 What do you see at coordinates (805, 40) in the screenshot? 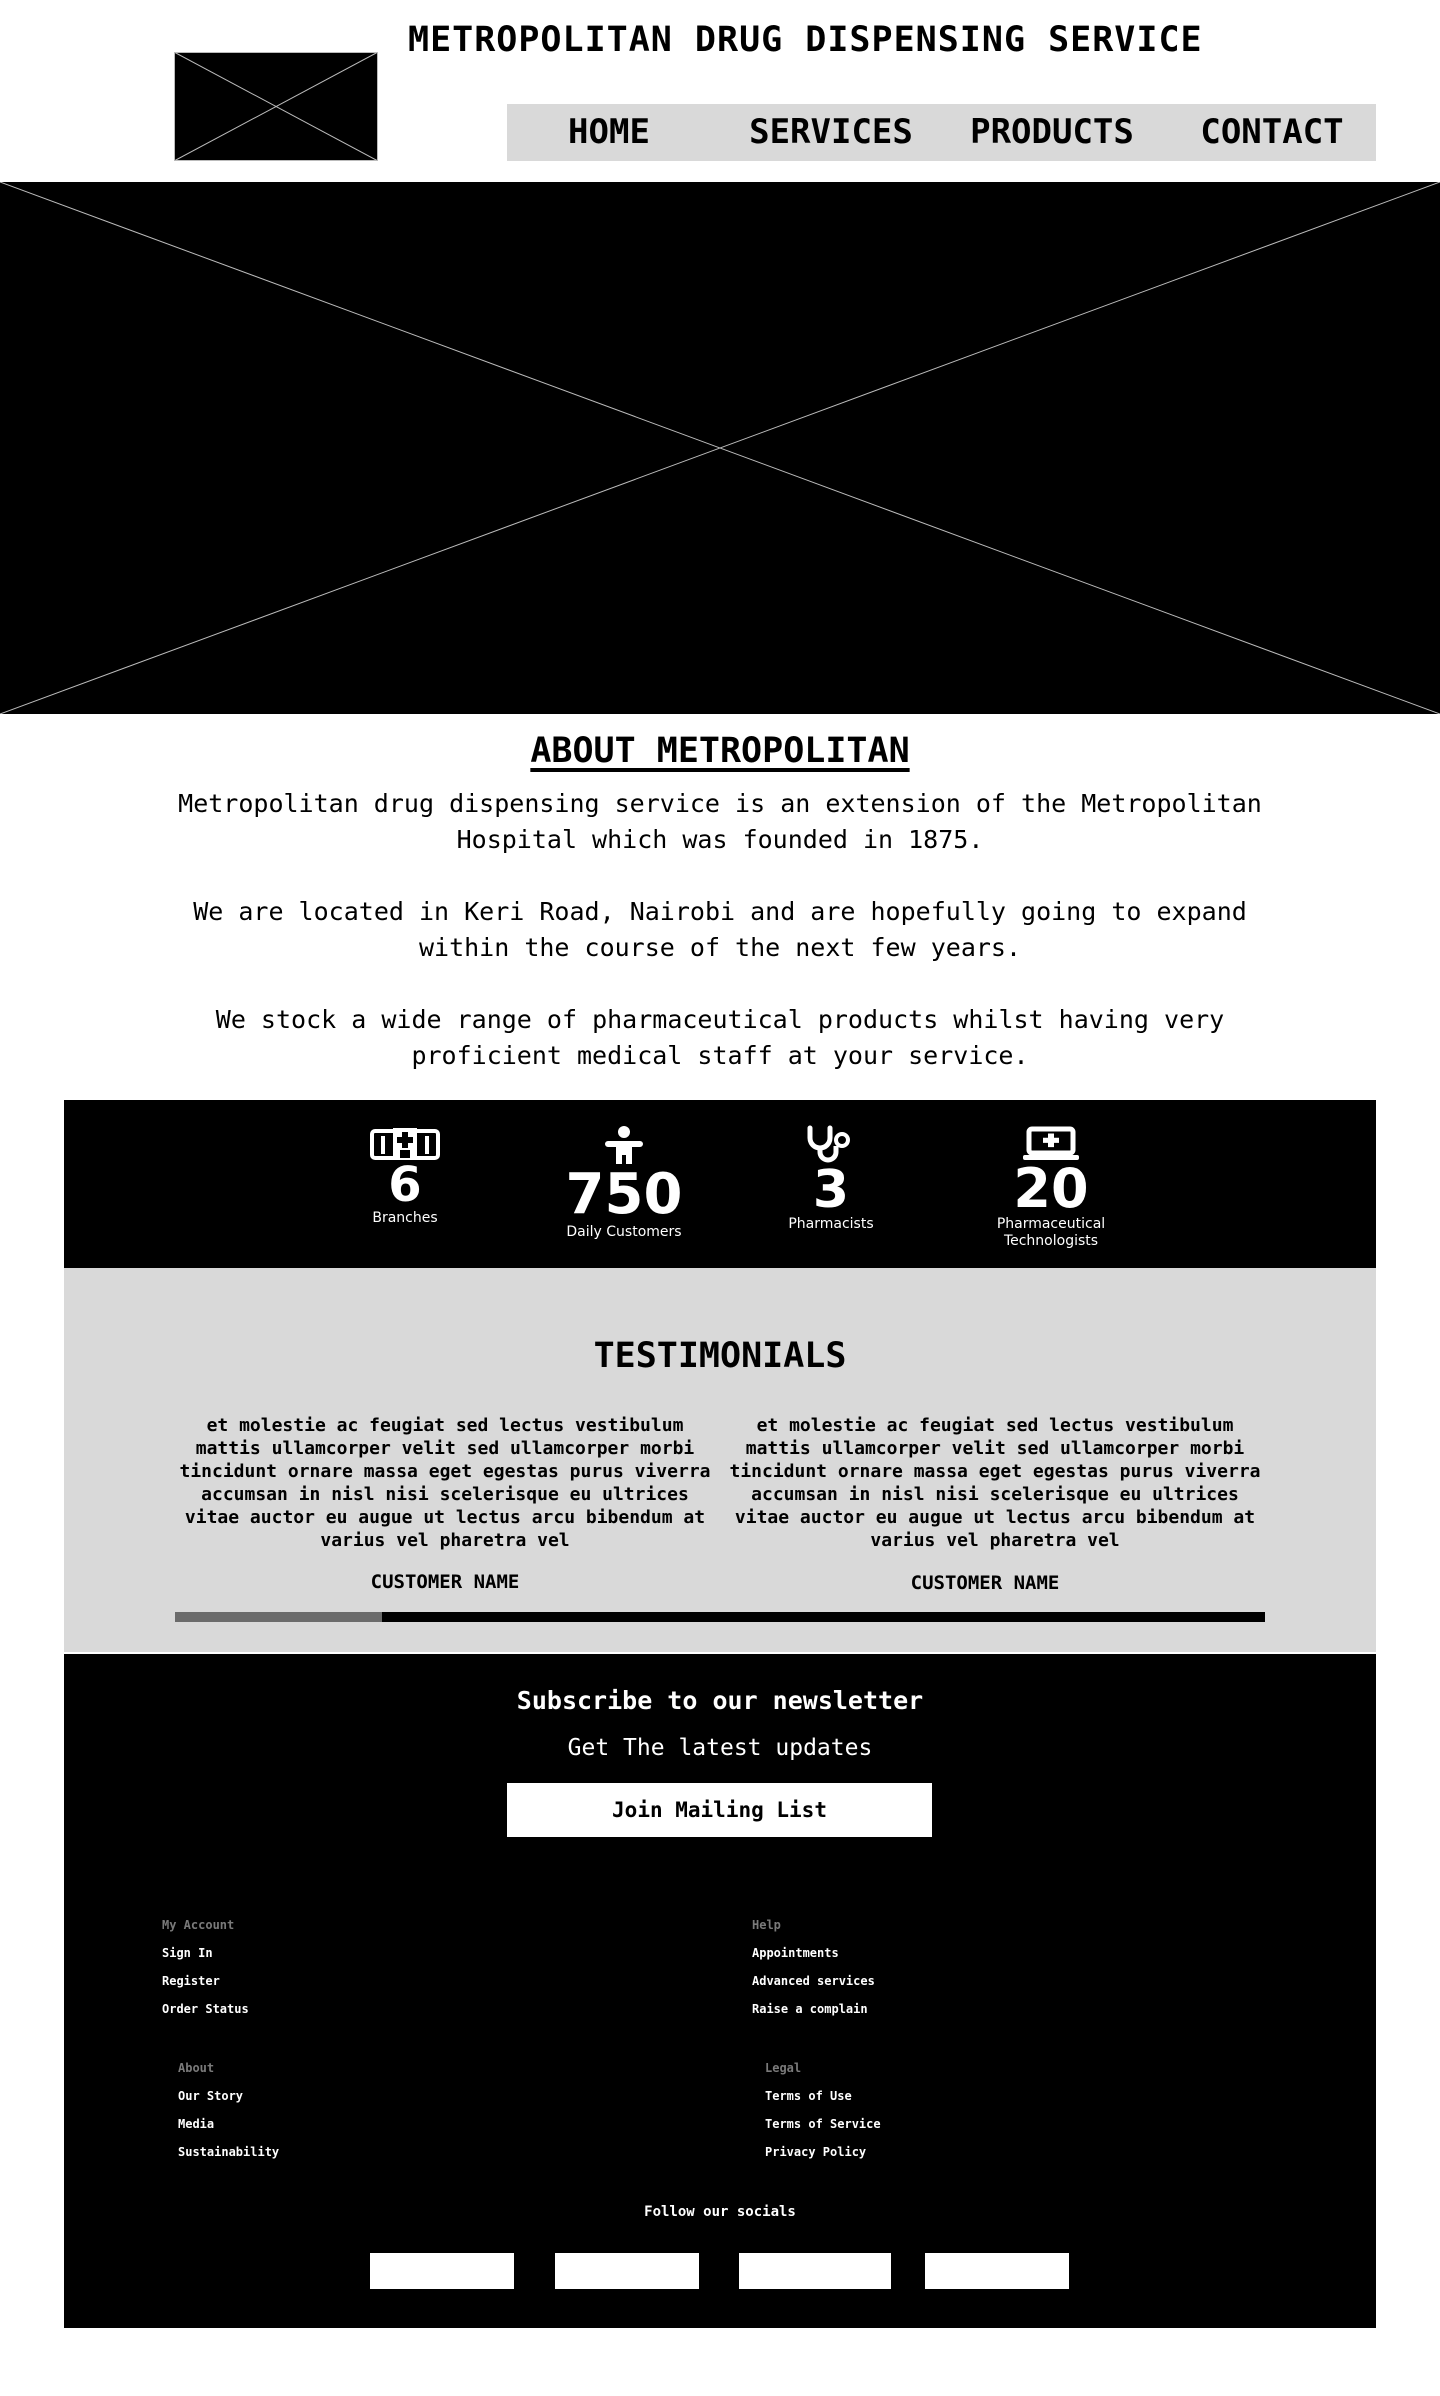
I see `site-title: METROPOLITAN DRUG DISPENSING SERVICE` at bounding box center [805, 40].